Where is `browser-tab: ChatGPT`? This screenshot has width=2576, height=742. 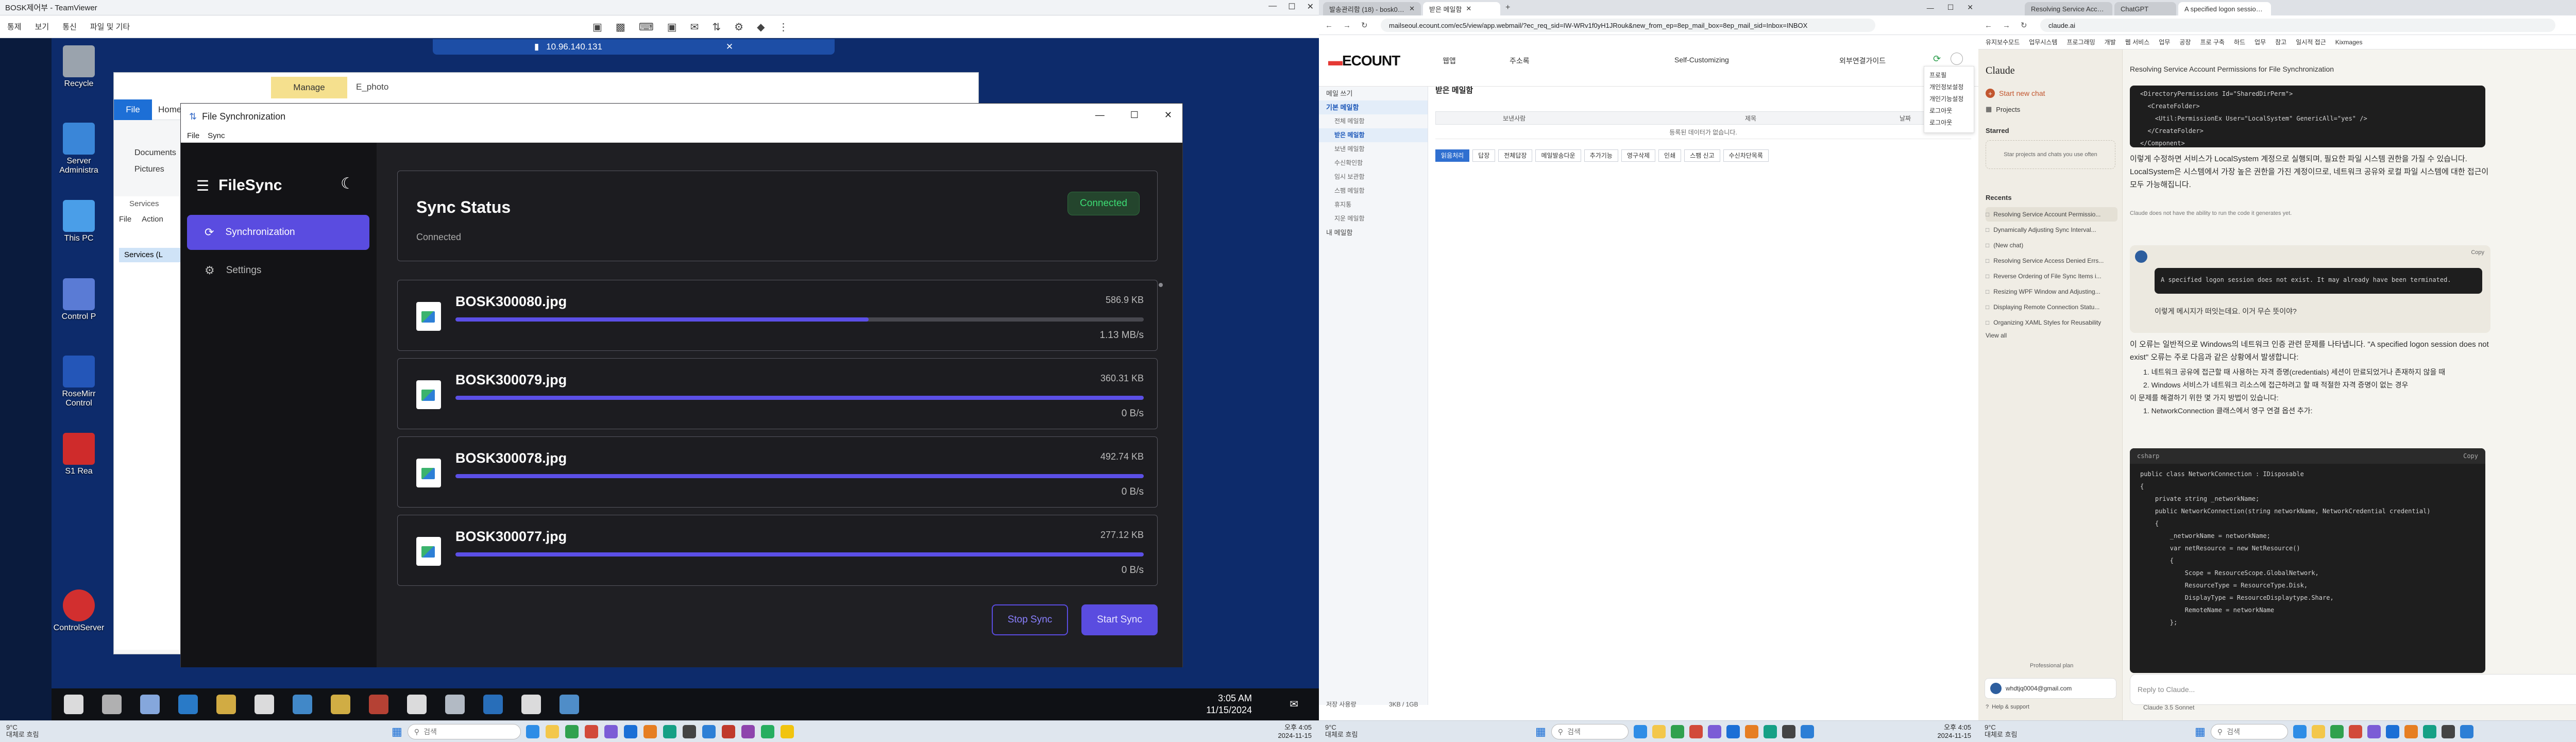 browser-tab: ChatGPT is located at coordinates (2145, 8).